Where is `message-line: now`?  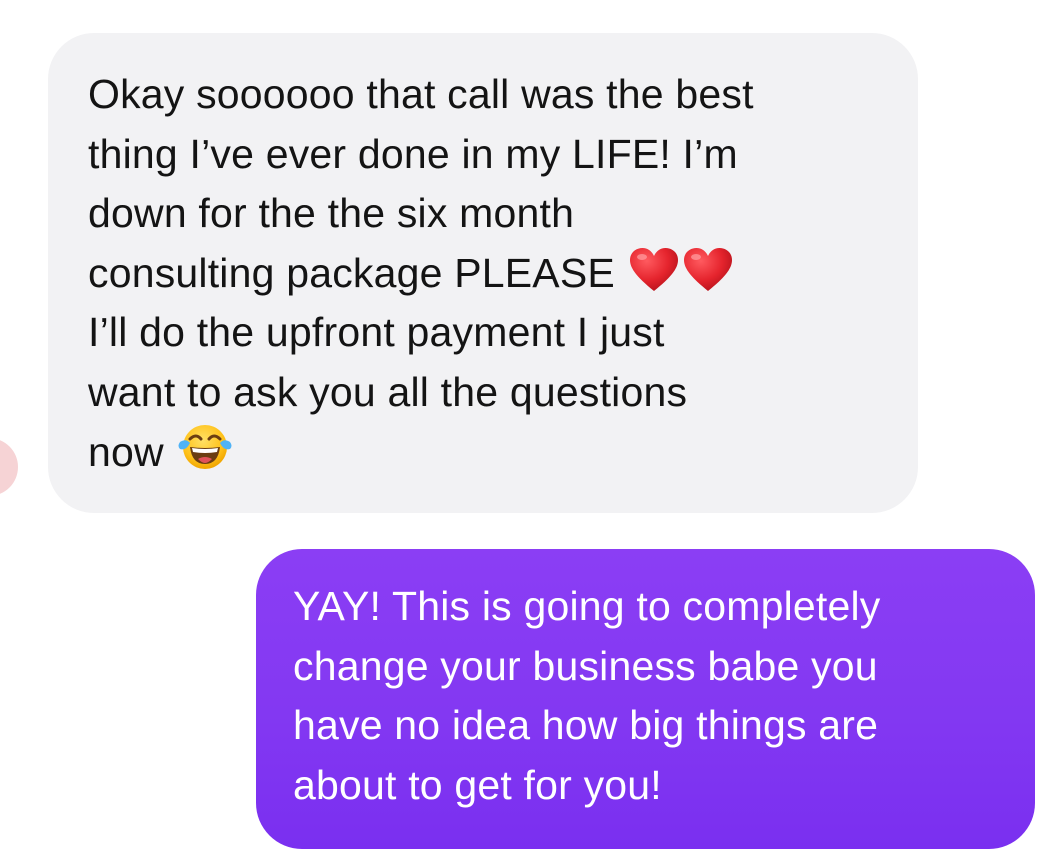 message-line: now is located at coordinates (493, 452).